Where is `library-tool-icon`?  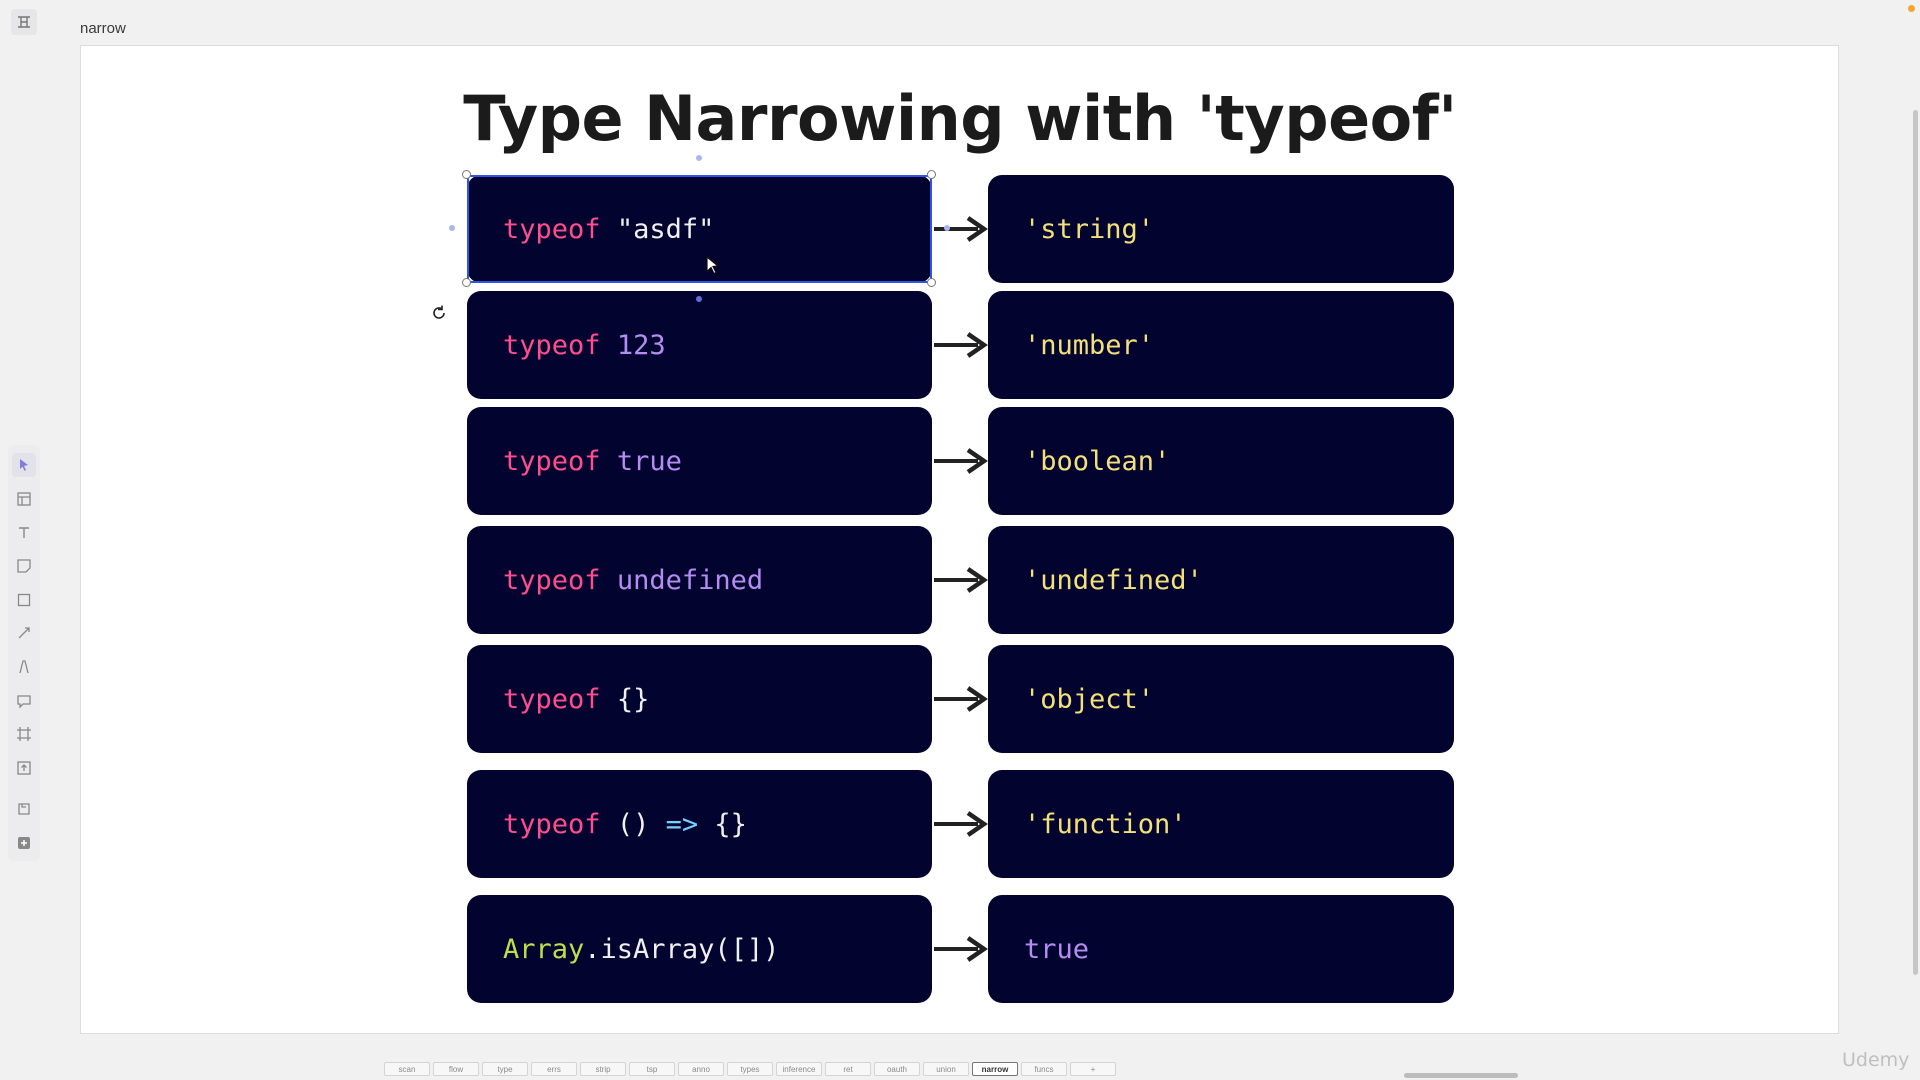 library-tool-icon is located at coordinates (24, 809).